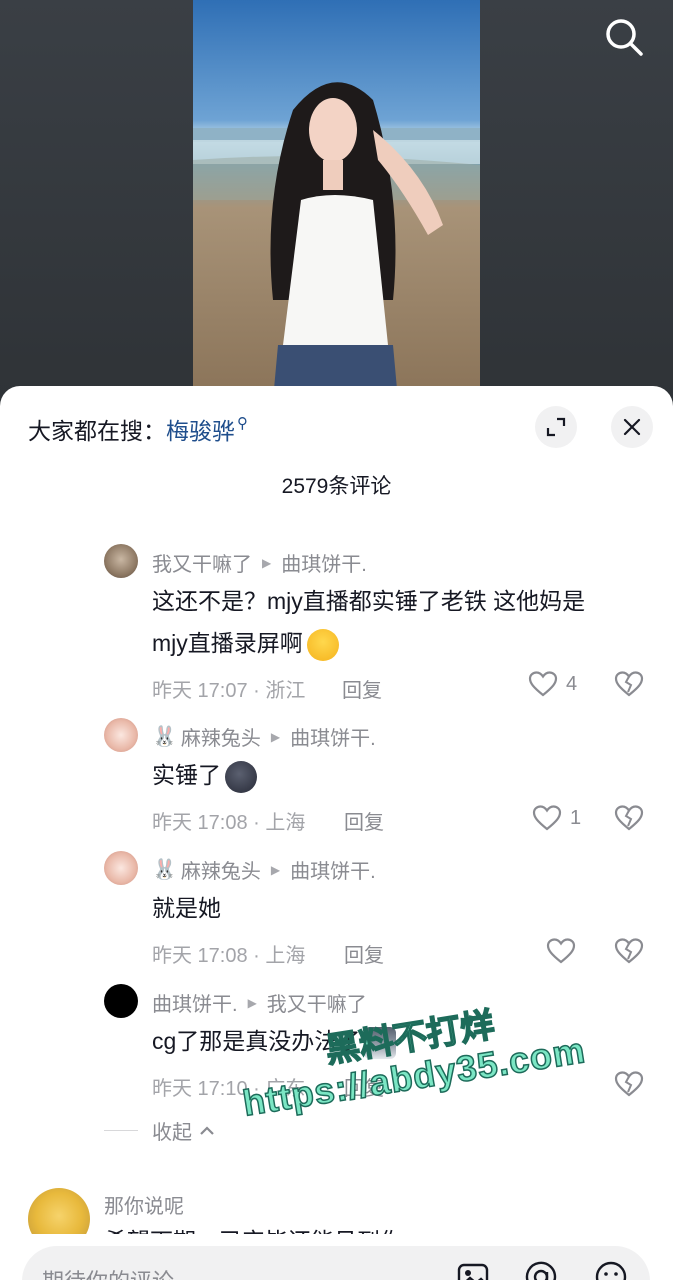 The width and height of the screenshot is (673, 1280). I want to click on comment-text: cg了那是真没办法了, so click(274, 1041).